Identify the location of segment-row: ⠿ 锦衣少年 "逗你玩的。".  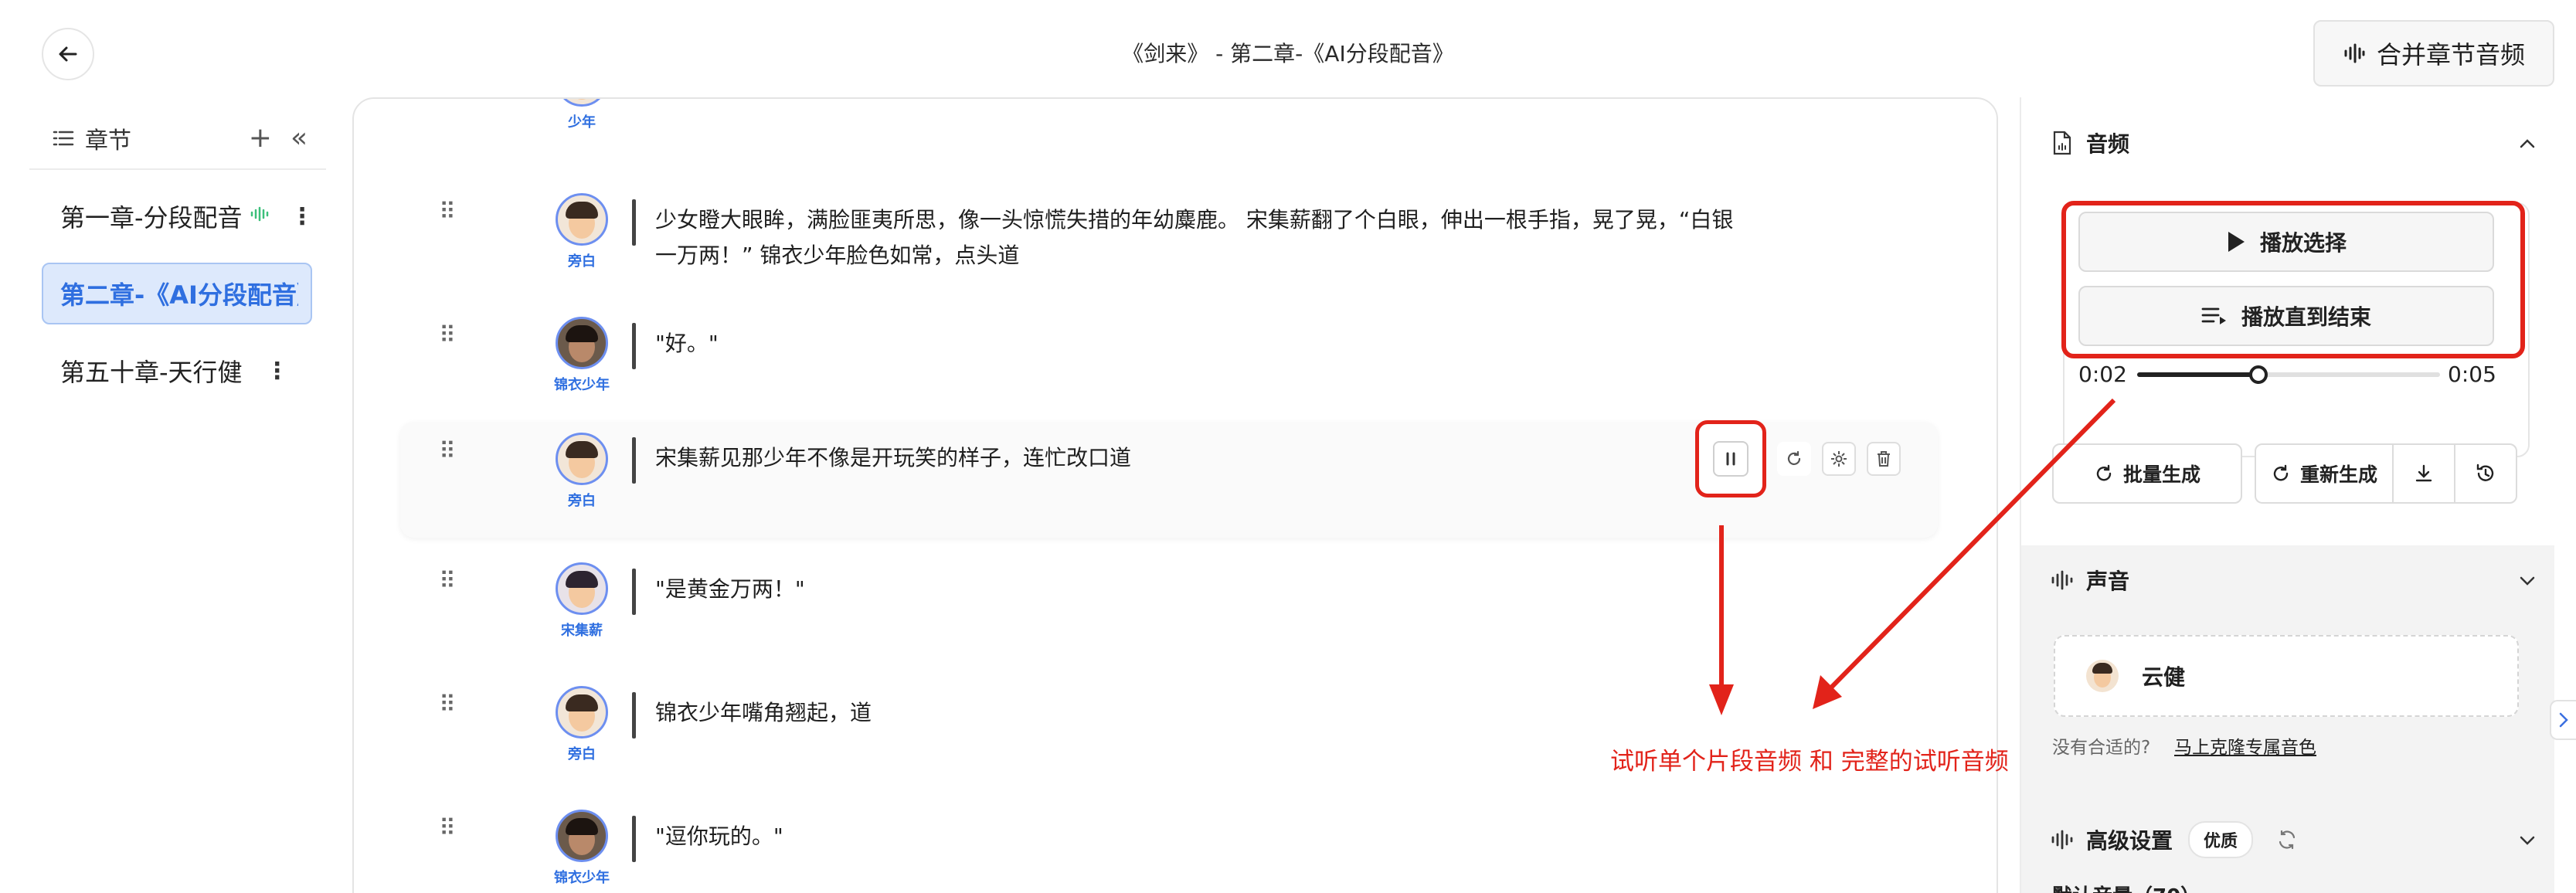
(1169, 846).